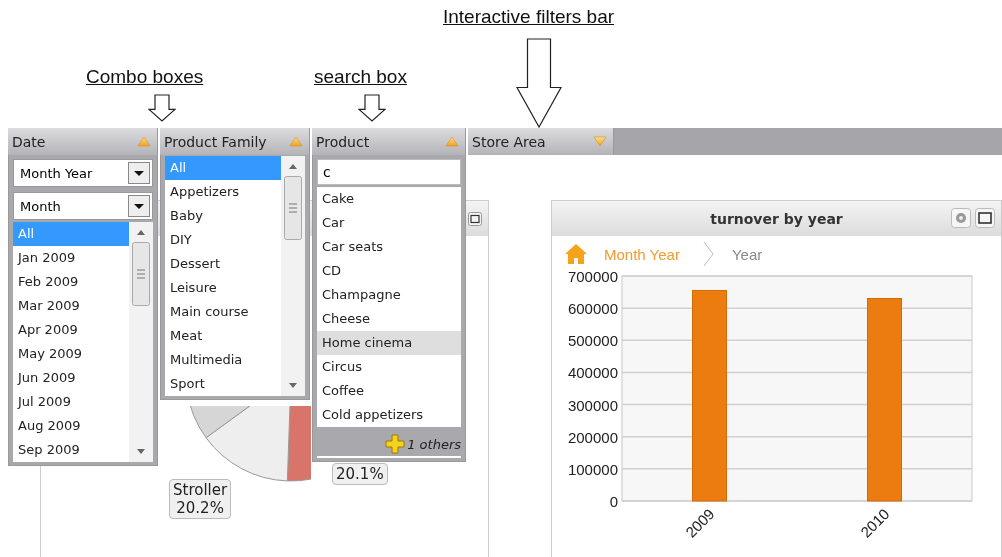 Image resolution: width=1002 pixels, height=557 pixels. What do you see at coordinates (592, 405) in the screenshot?
I see `y-tick-label: 300000` at bounding box center [592, 405].